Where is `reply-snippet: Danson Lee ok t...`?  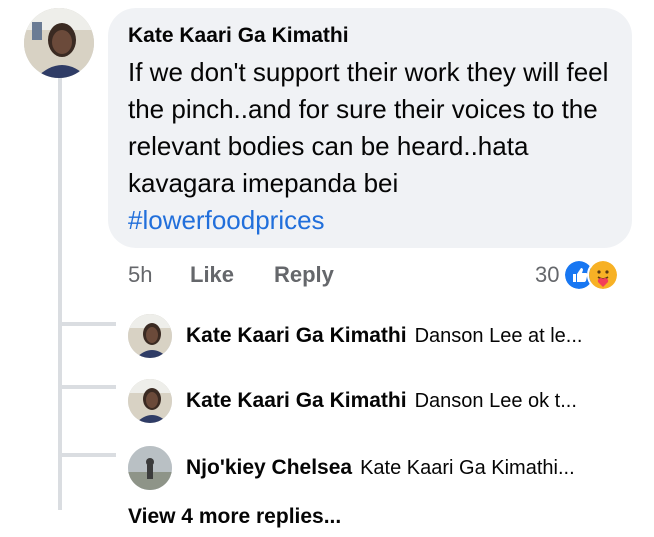
reply-snippet: Danson Lee ok t... is located at coordinates (495, 400).